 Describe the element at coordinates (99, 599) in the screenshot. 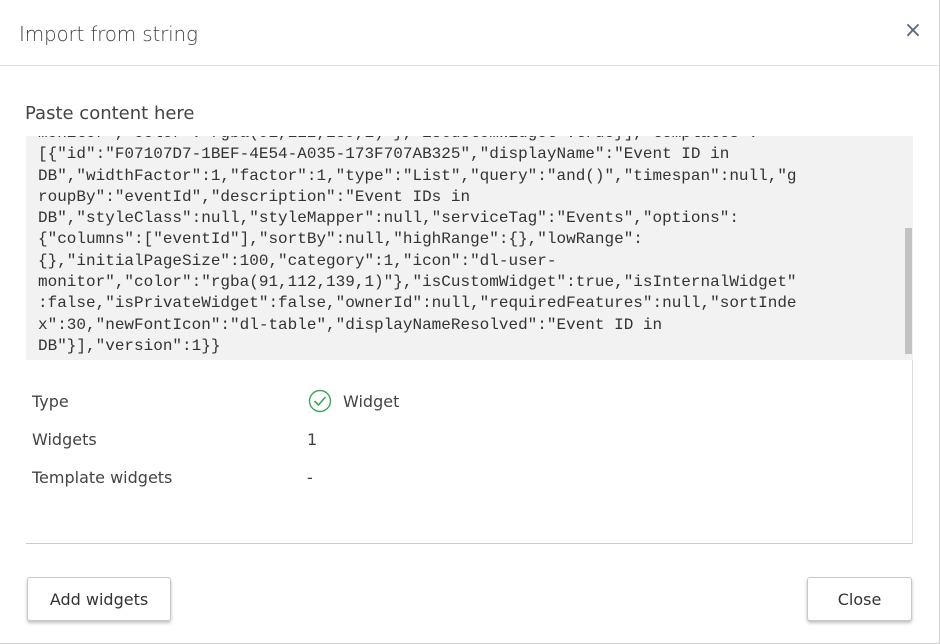

I see `add-widgets-button: Add widgets` at that location.